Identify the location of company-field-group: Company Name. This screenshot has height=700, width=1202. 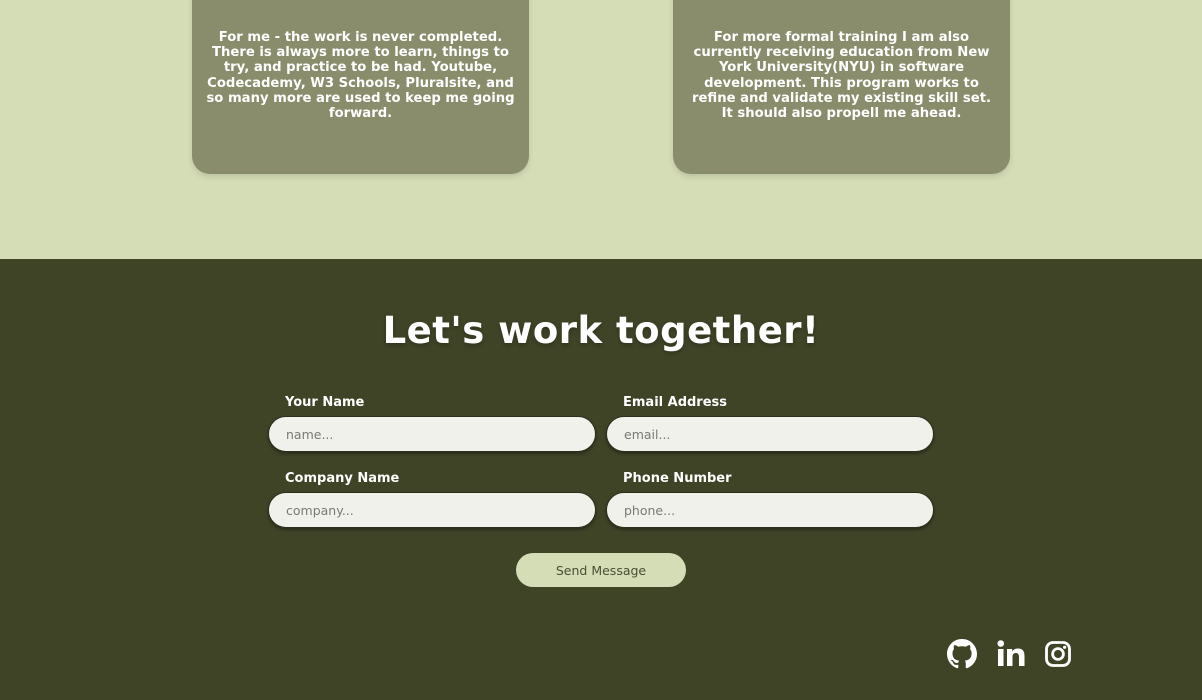
(432, 499).